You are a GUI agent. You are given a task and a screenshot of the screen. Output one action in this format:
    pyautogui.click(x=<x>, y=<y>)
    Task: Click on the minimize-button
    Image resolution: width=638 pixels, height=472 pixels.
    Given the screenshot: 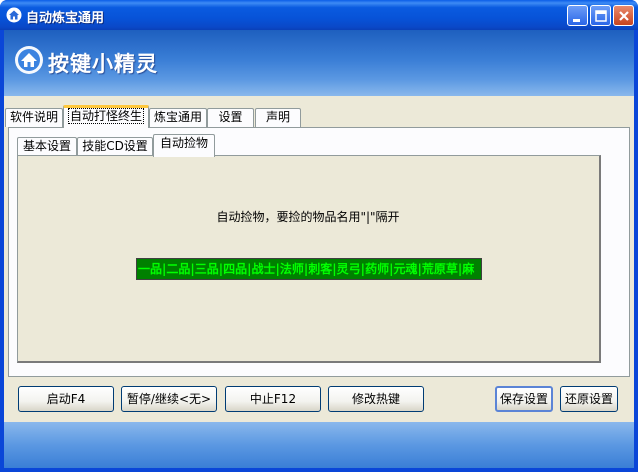 What is the action you would take?
    pyautogui.click(x=577, y=15)
    